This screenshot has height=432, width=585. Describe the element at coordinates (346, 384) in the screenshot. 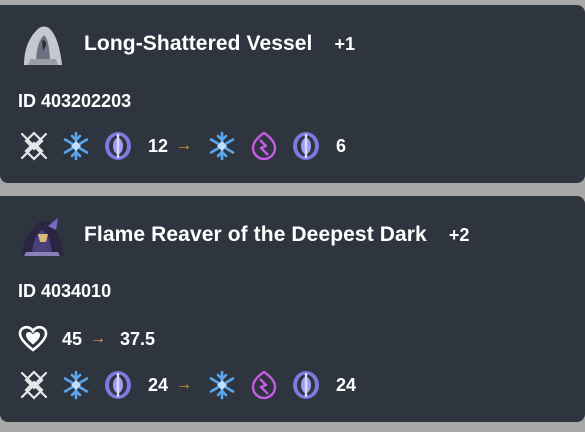

I see `weakness-to-value: 24` at that location.